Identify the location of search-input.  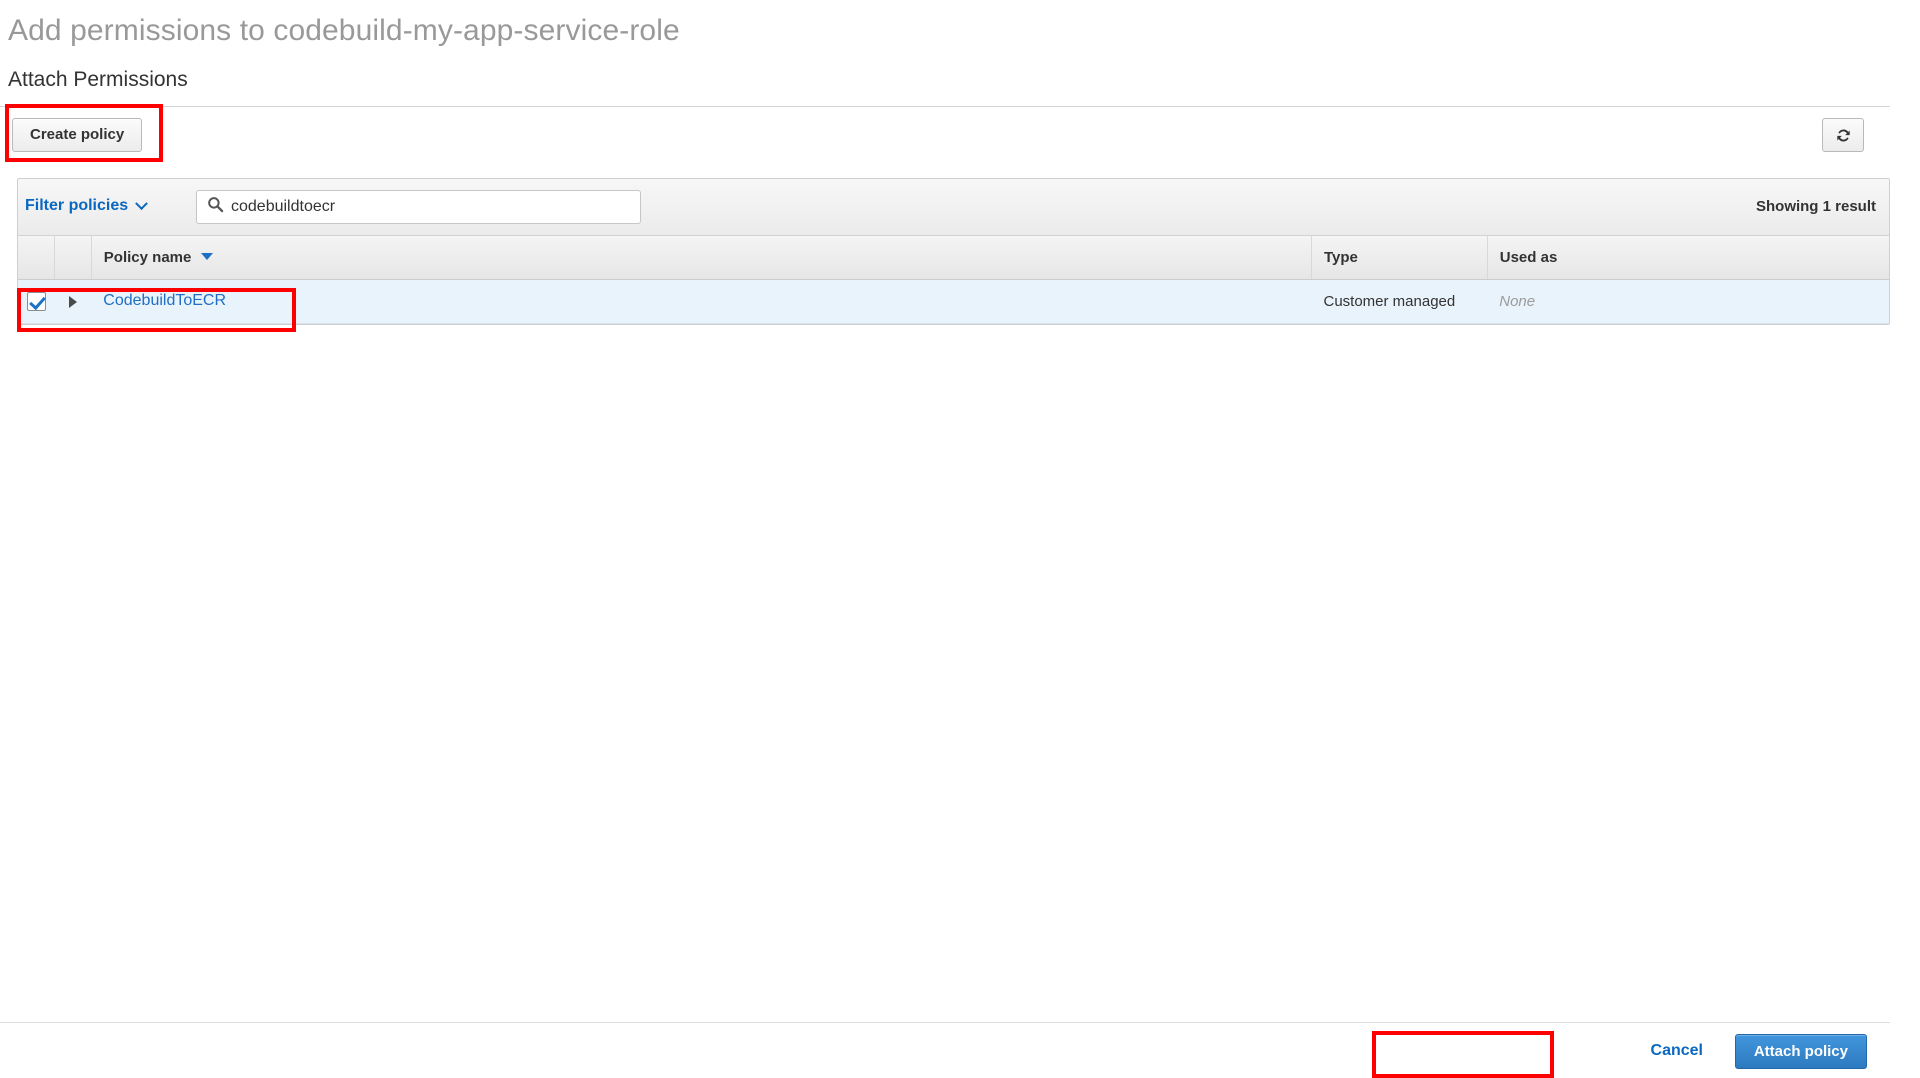
(435, 207).